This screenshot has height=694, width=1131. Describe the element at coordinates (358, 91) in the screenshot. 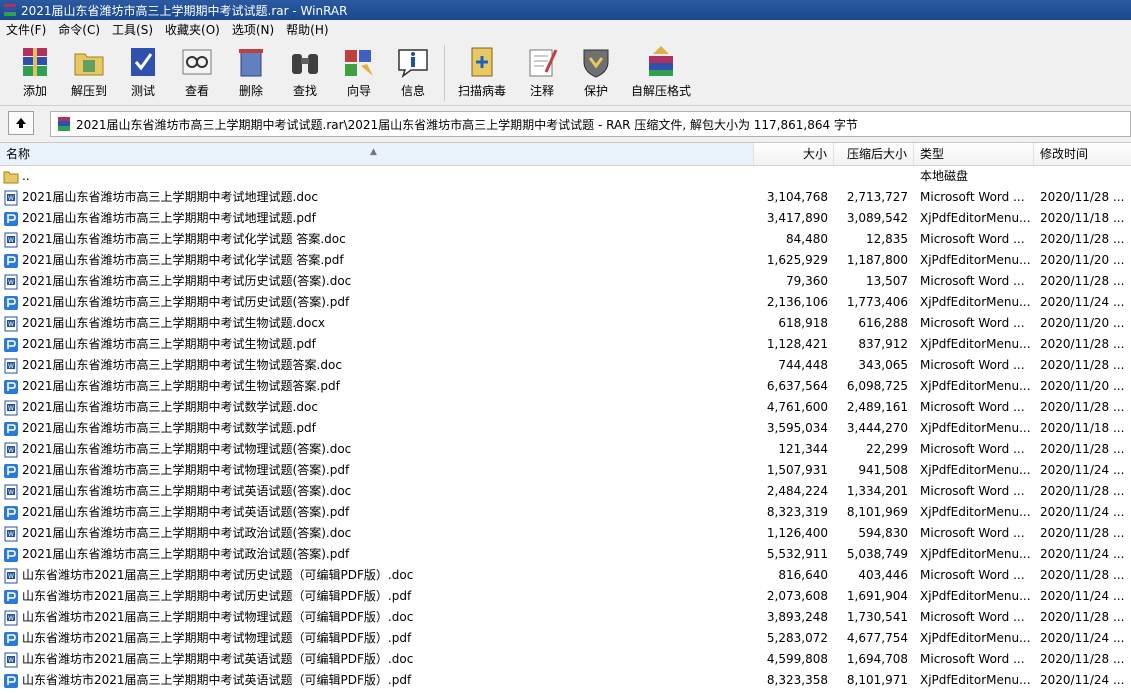

I see `wizard-label: 向导` at that location.